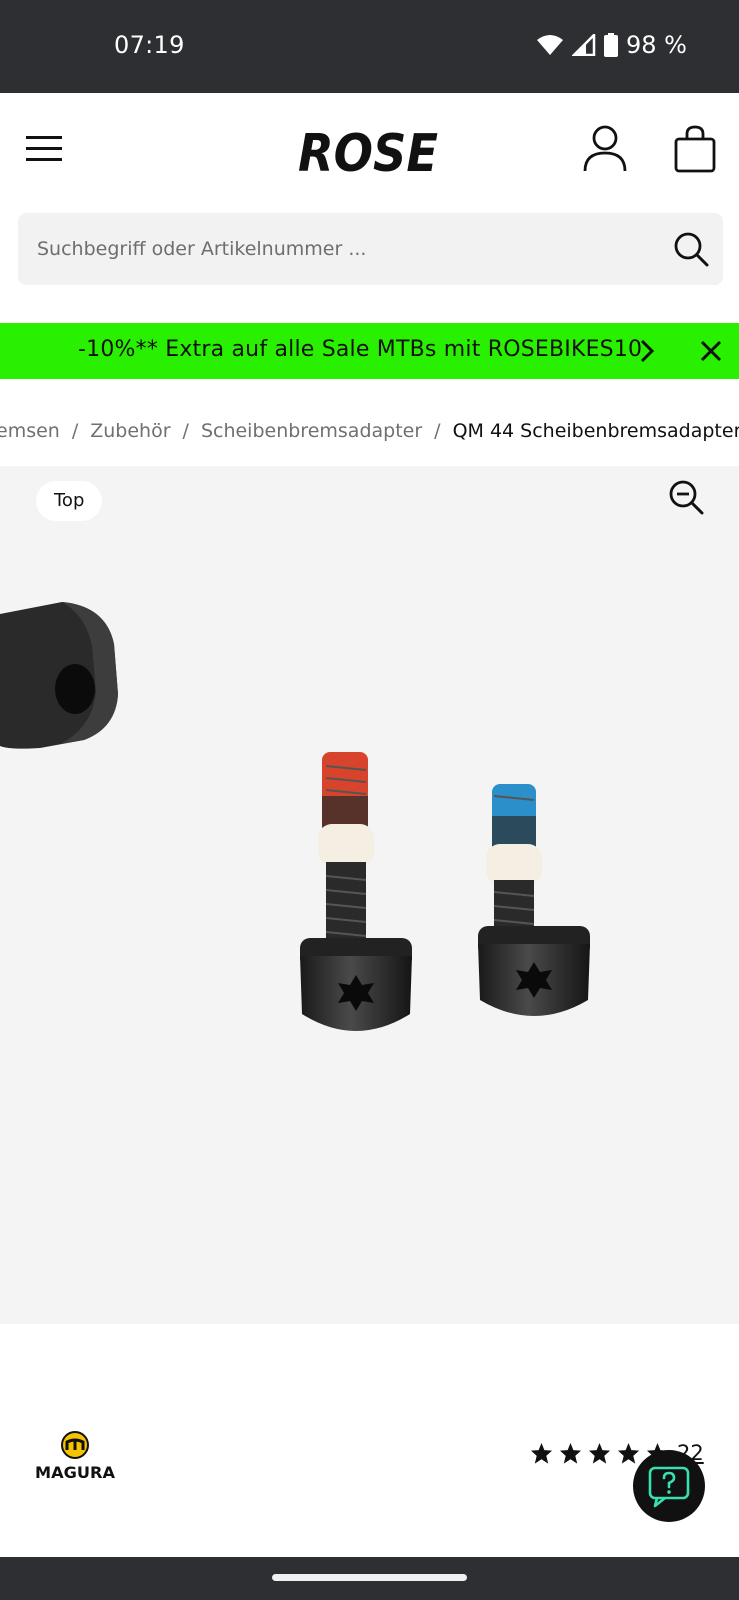  Describe the element at coordinates (656, 45) in the screenshot. I see `battery-percent: 98 %` at that location.